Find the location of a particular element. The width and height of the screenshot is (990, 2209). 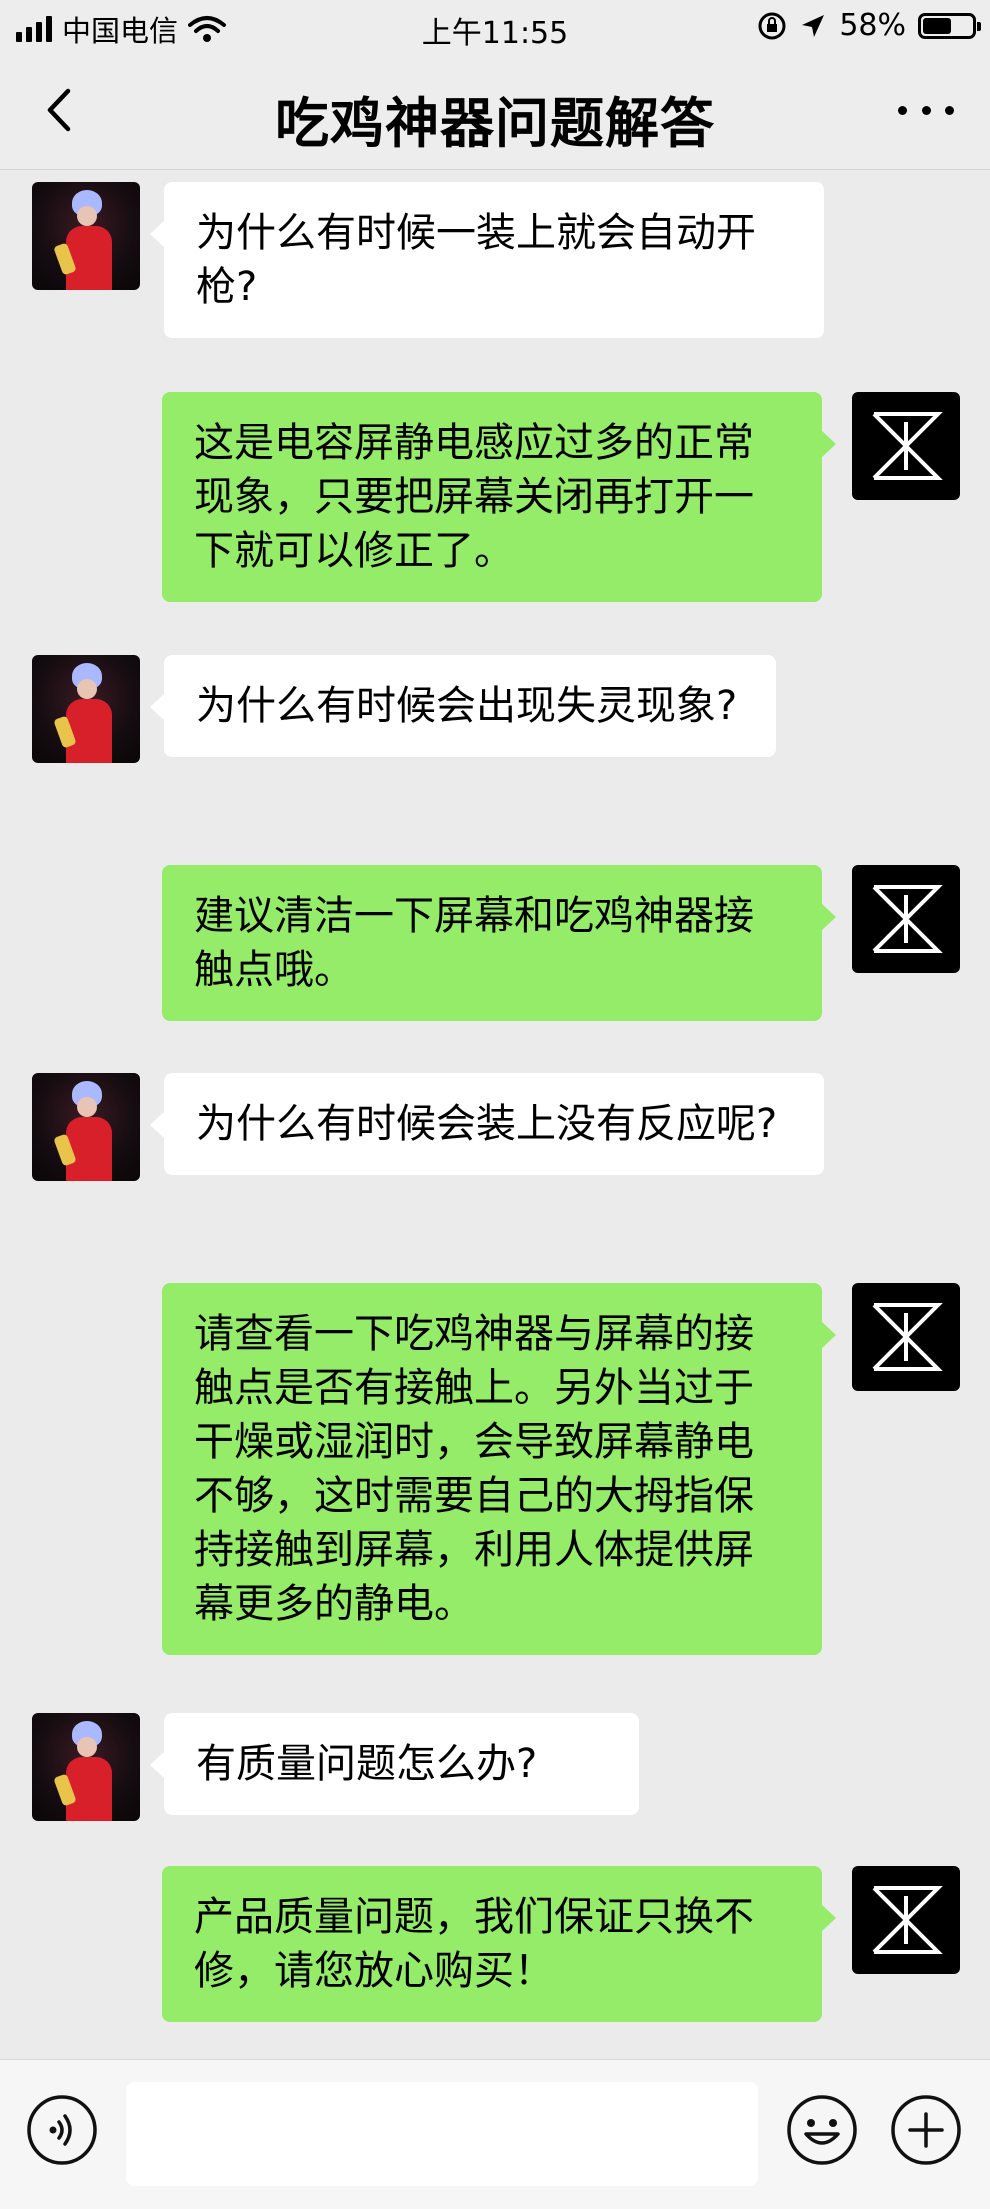

message-input is located at coordinates (442, 2134).